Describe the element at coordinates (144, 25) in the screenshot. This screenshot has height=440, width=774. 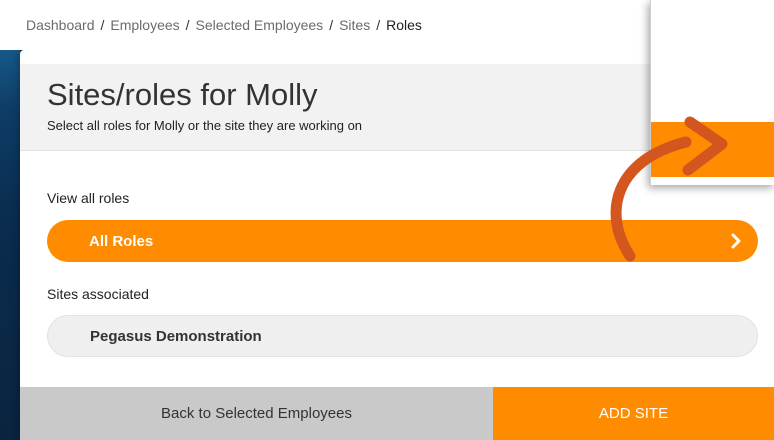
I see `breadcrumb-employees: Employees` at that location.